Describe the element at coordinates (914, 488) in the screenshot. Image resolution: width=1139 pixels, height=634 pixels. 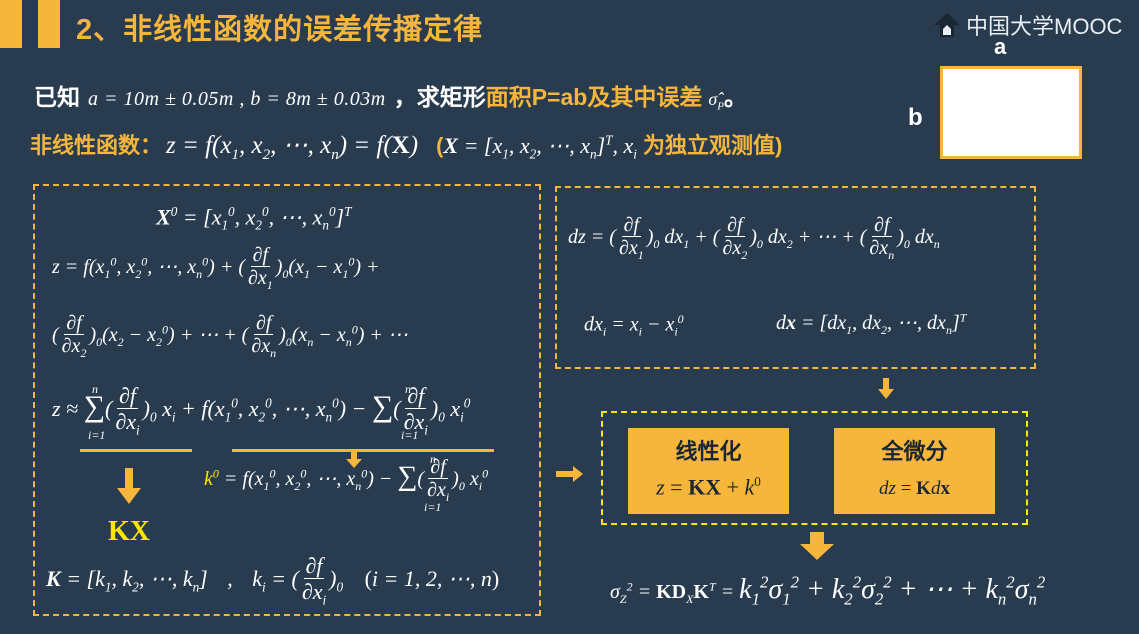
I see `total-differential-equation: dz = Kdx` at that location.